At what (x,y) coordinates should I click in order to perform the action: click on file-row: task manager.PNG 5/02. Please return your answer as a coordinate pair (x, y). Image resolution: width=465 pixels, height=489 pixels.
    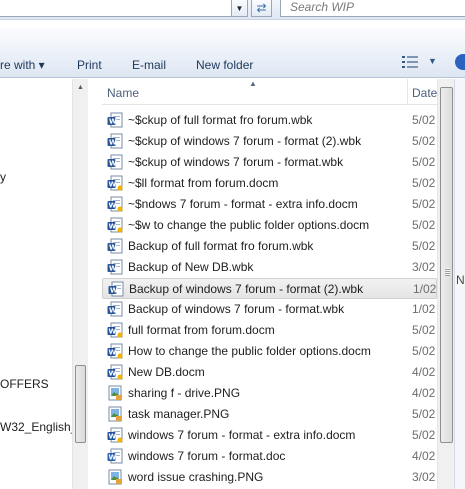
    Looking at the image, I should click on (269, 414).